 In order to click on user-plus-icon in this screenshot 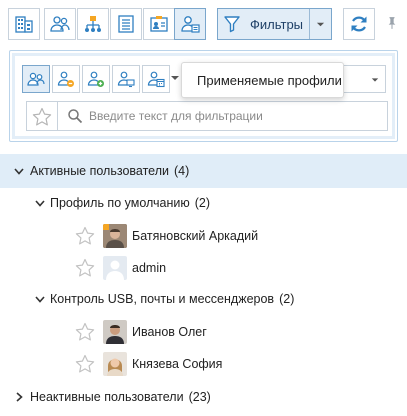, I will do `click(95, 79)`.